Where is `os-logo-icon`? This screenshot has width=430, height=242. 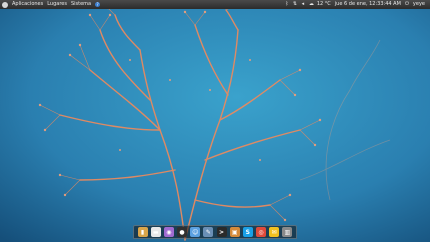
os-logo-icon is located at coordinates (5, 4).